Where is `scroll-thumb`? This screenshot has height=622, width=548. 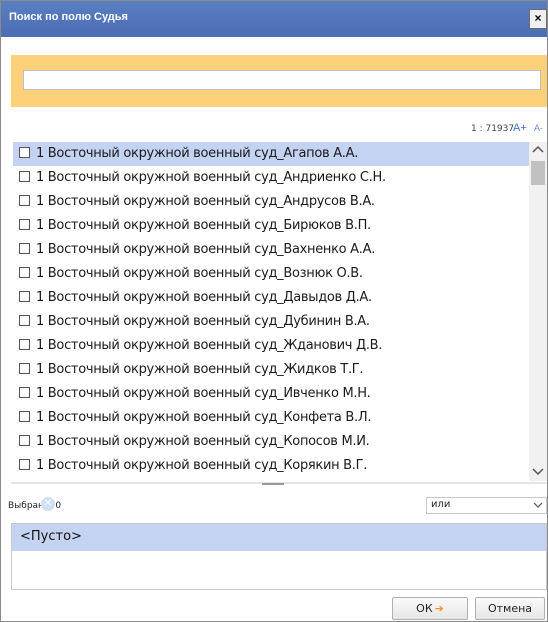
scroll-thumb is located at coordinates (538, 173).